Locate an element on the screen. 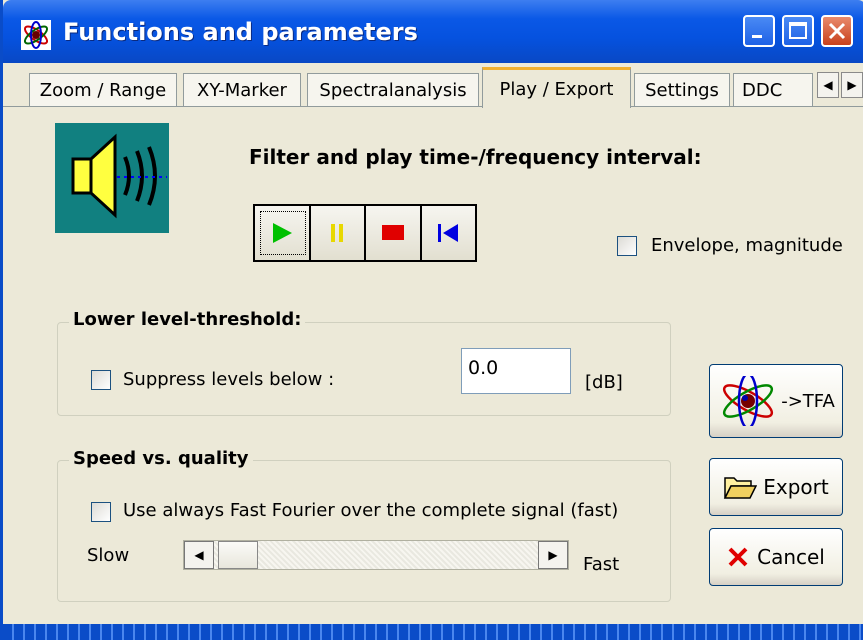 The image size is (863, 640). tab-scroll-right-button: ▶ is located at coordinates (852, 85).